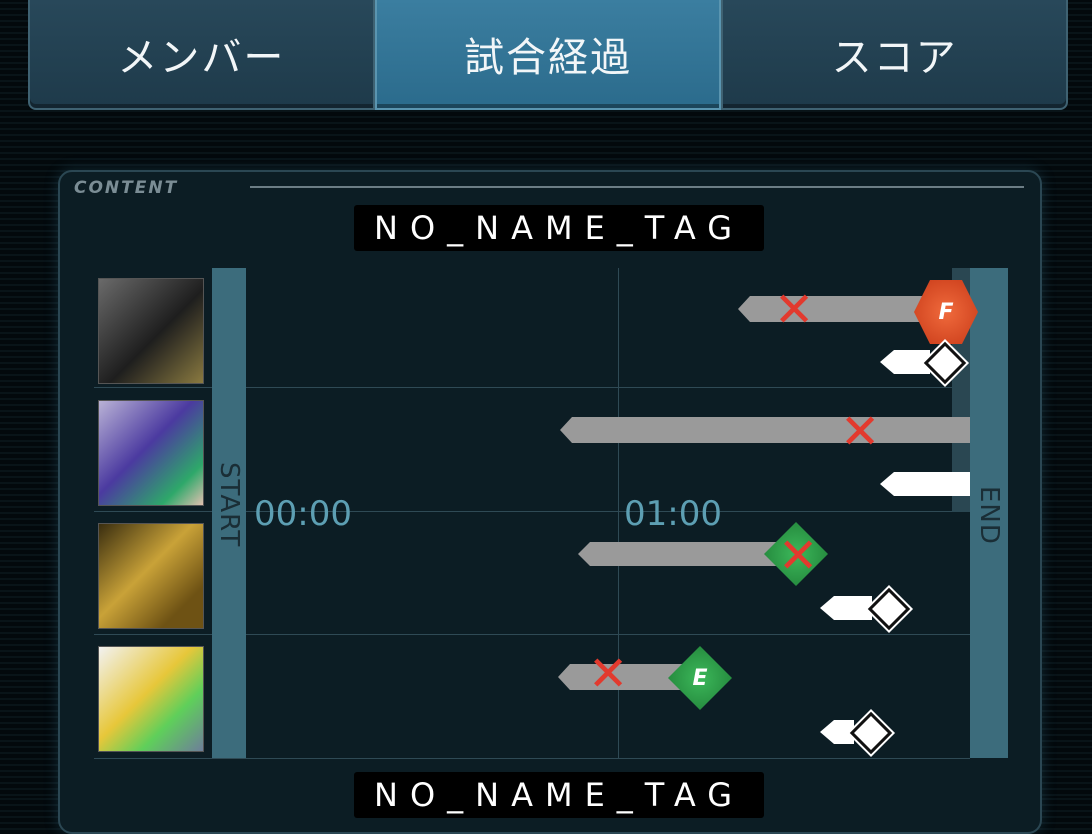  What do you see at coordinates (559, 228) in the screenshot?
I see `team-name-tag-top: NO_NAME_TAG` at bounding box center [559, 228].